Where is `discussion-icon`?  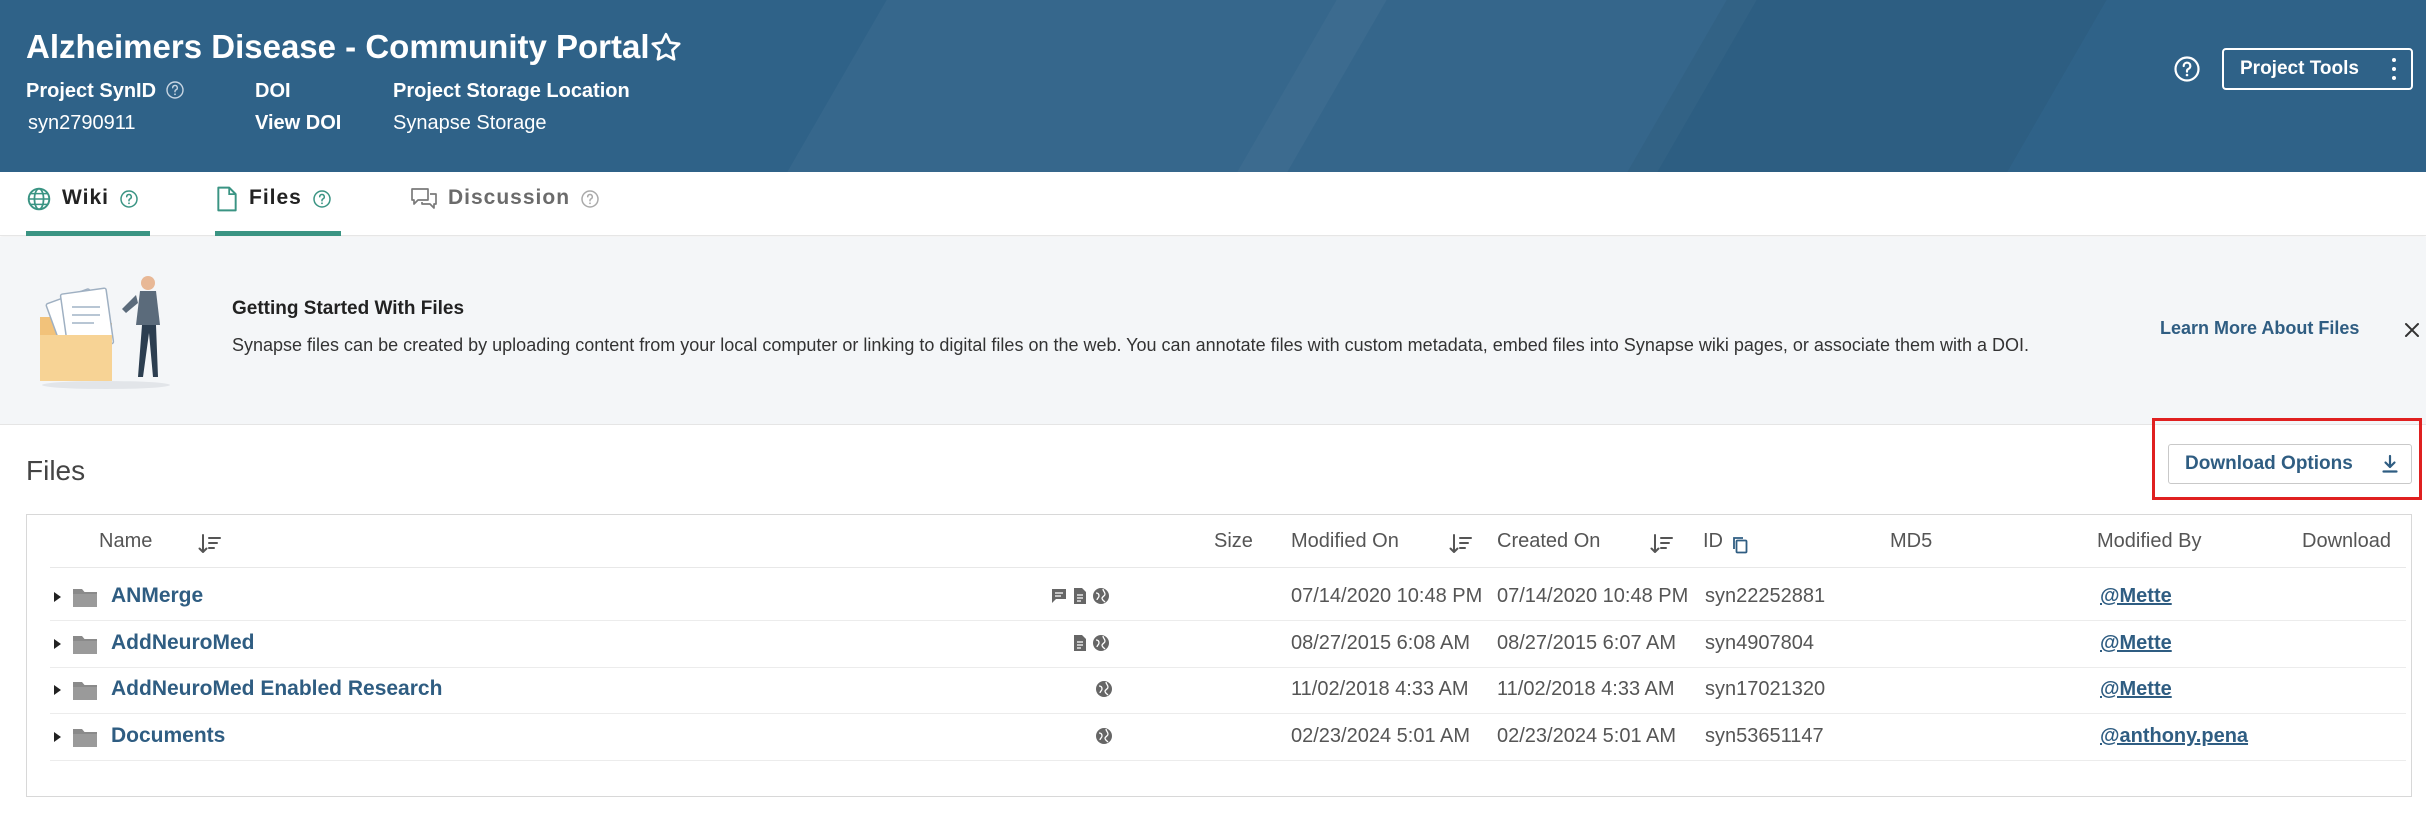
discussion-icon is located at coordinates (424, 198).